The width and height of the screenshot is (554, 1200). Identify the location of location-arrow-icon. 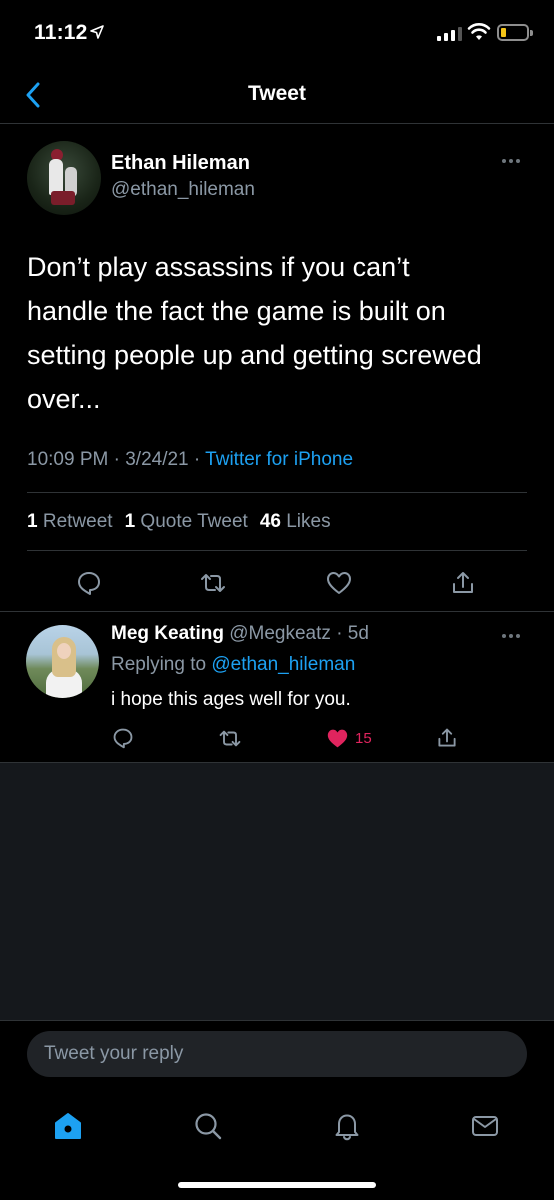
(97, 32).